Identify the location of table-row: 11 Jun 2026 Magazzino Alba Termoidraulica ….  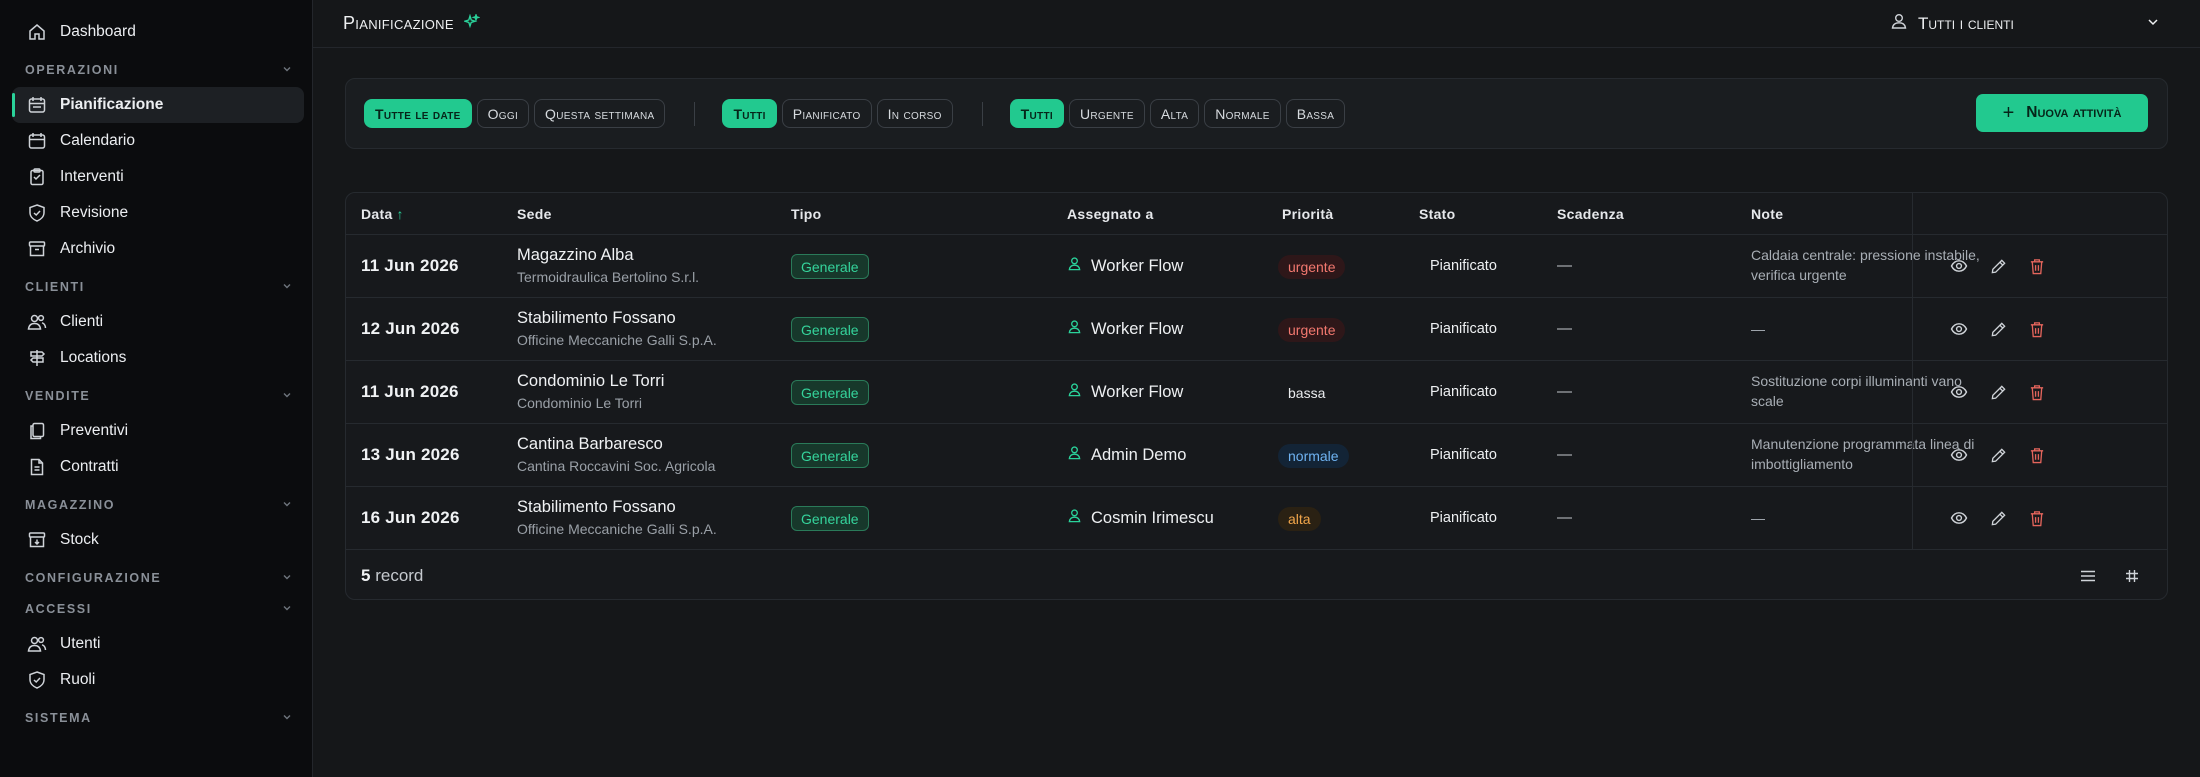
(1256, 266).